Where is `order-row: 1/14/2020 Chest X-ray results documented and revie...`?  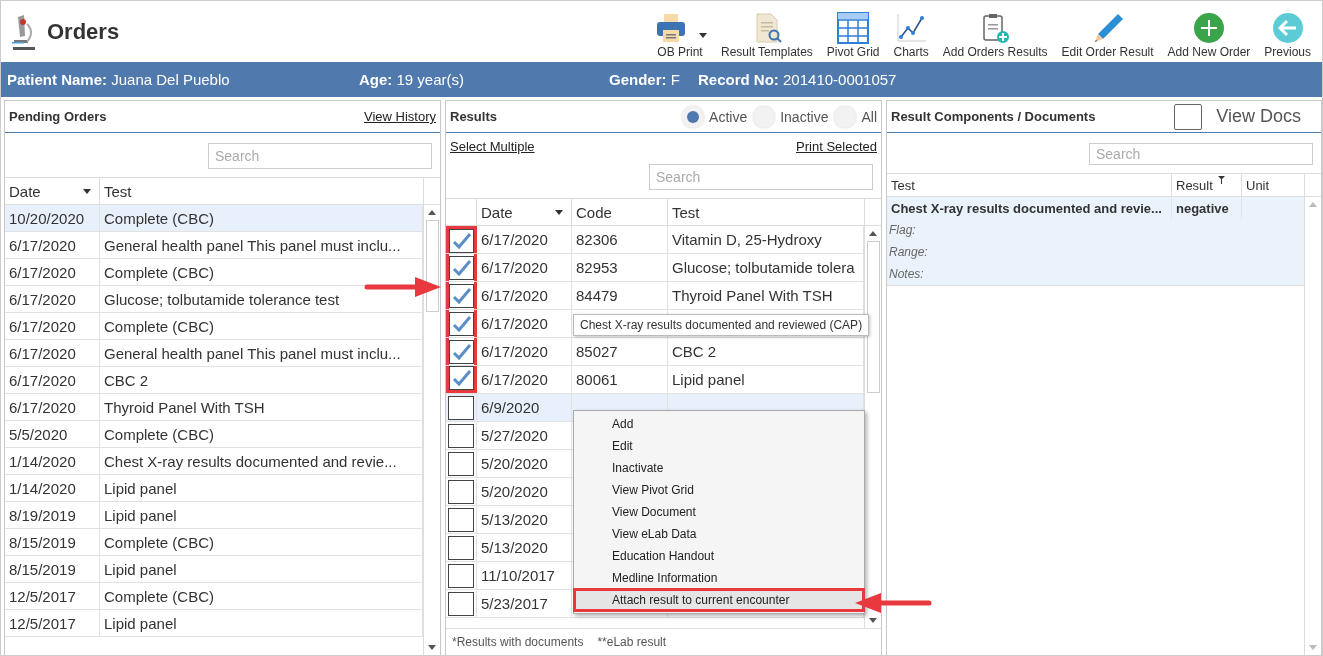 order-row: 1/14/2020 Chest X-ray results documented and revie... is located at coordinates (214, 461).